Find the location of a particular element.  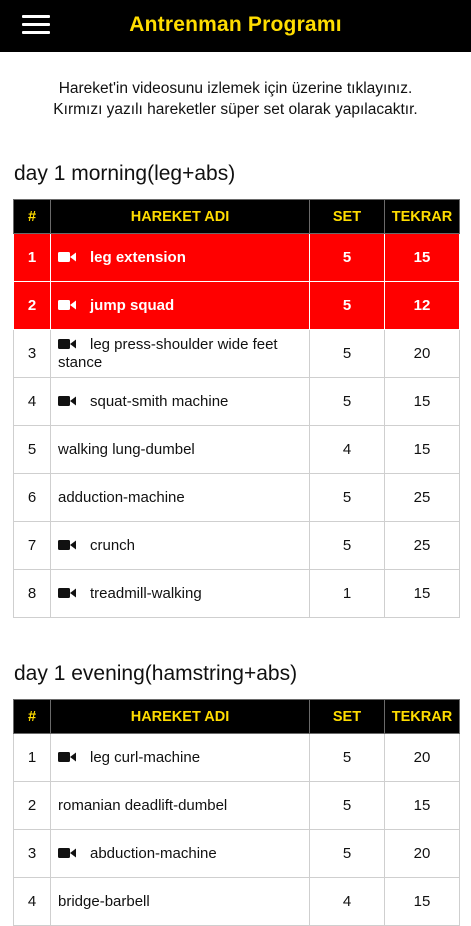

table-row: 4 bridge-barbell 4 15 is located at coordinates (236, 901).